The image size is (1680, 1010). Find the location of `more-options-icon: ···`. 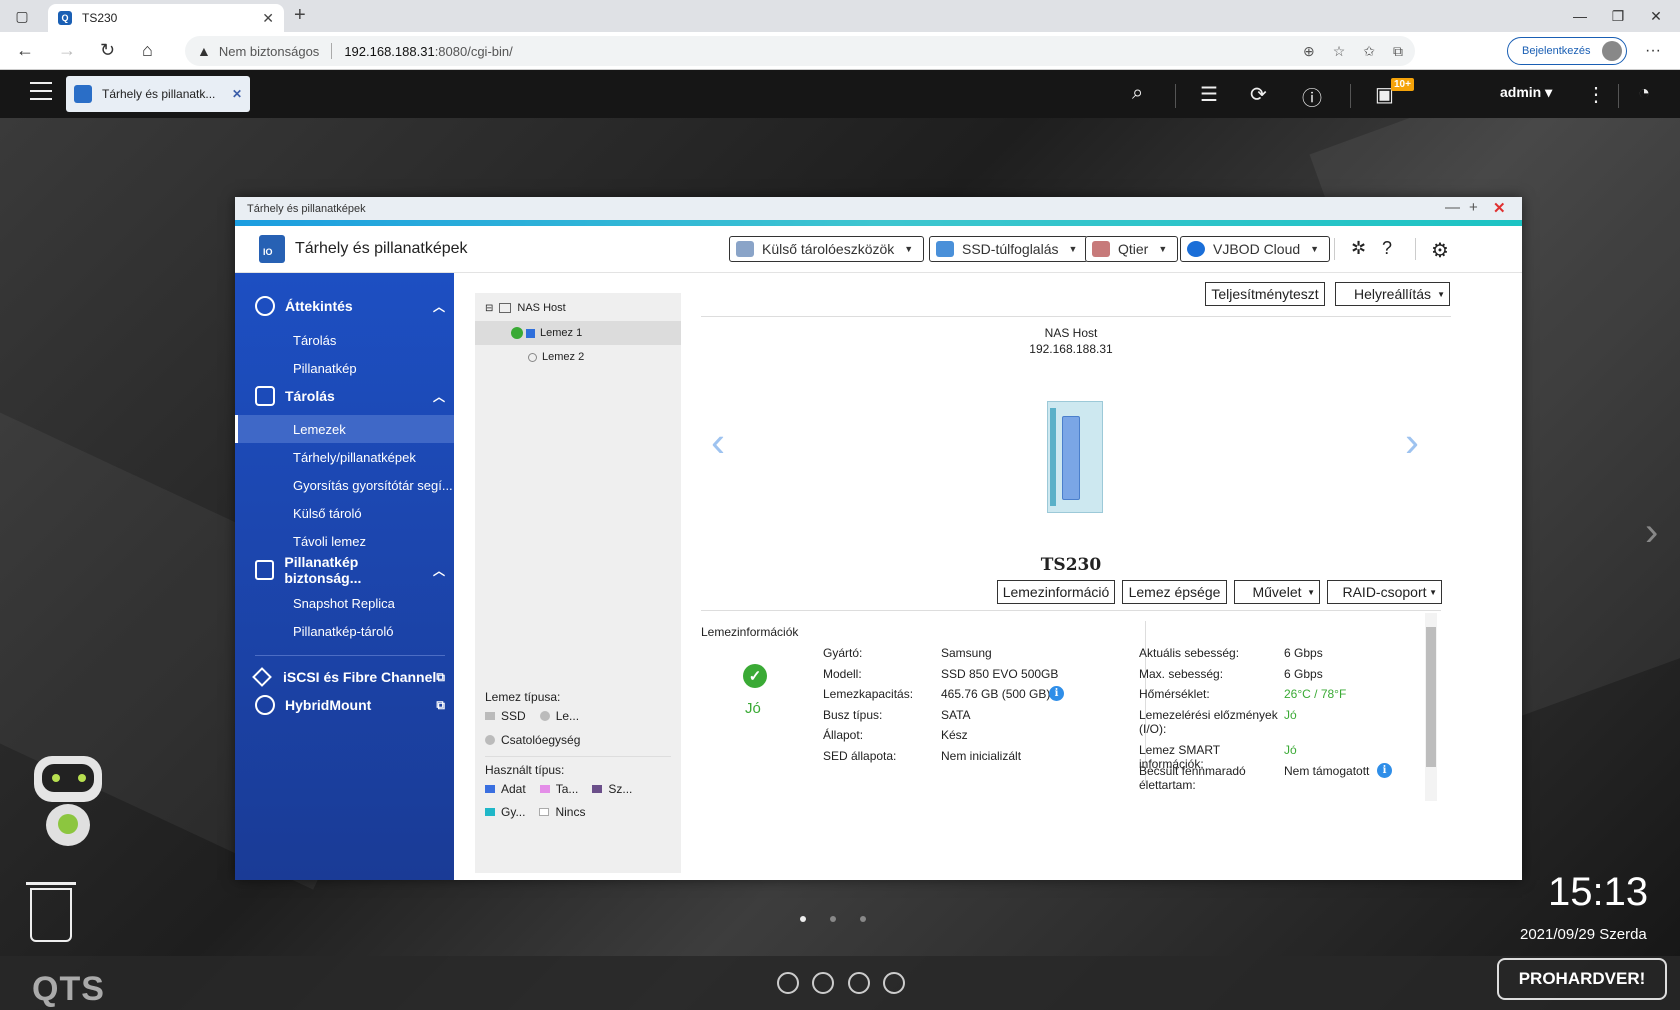

more-options-icon: ··· is located at coordinates (1653, 51).